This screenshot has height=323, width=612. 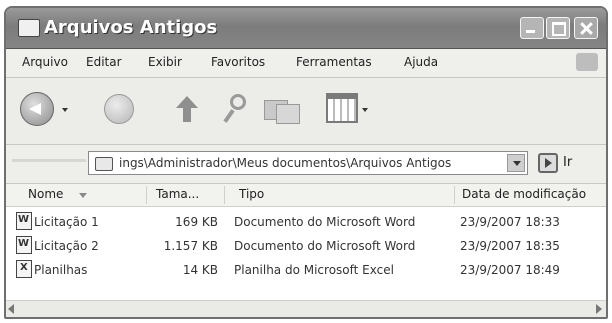 I want to click on go-button-label: Ir, so click(x=567, y=162).